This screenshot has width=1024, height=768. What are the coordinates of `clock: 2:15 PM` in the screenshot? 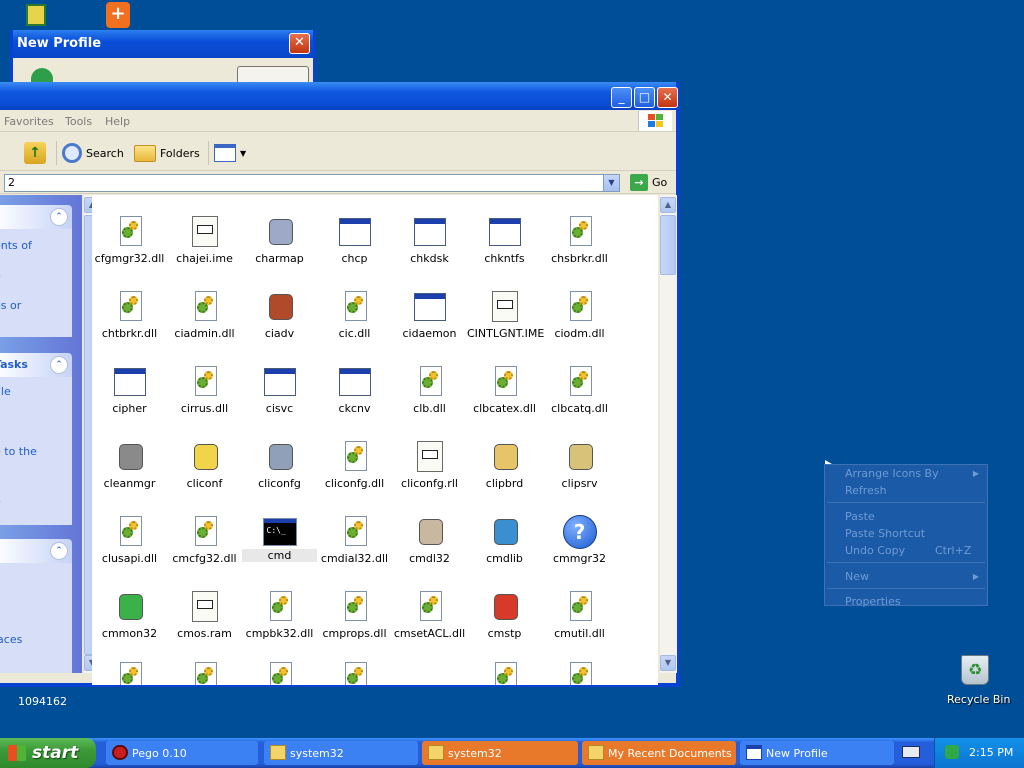 It's located at (991, 752).